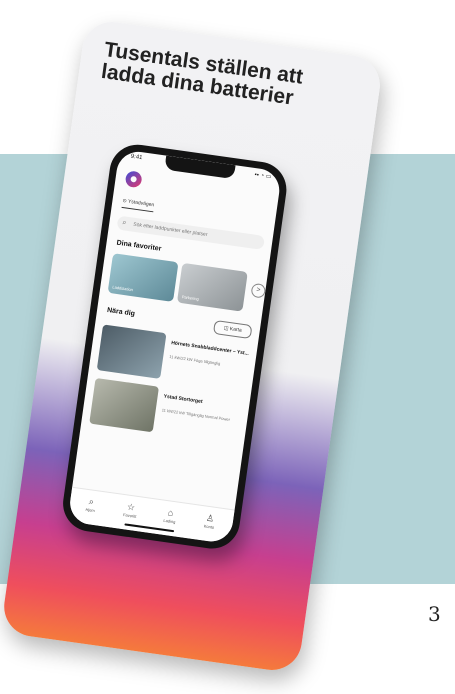 This screenshot has width=455, height=694. Describe the element at coordinates (200, 167) in the screenshot. I see `phone-notch` at that location.